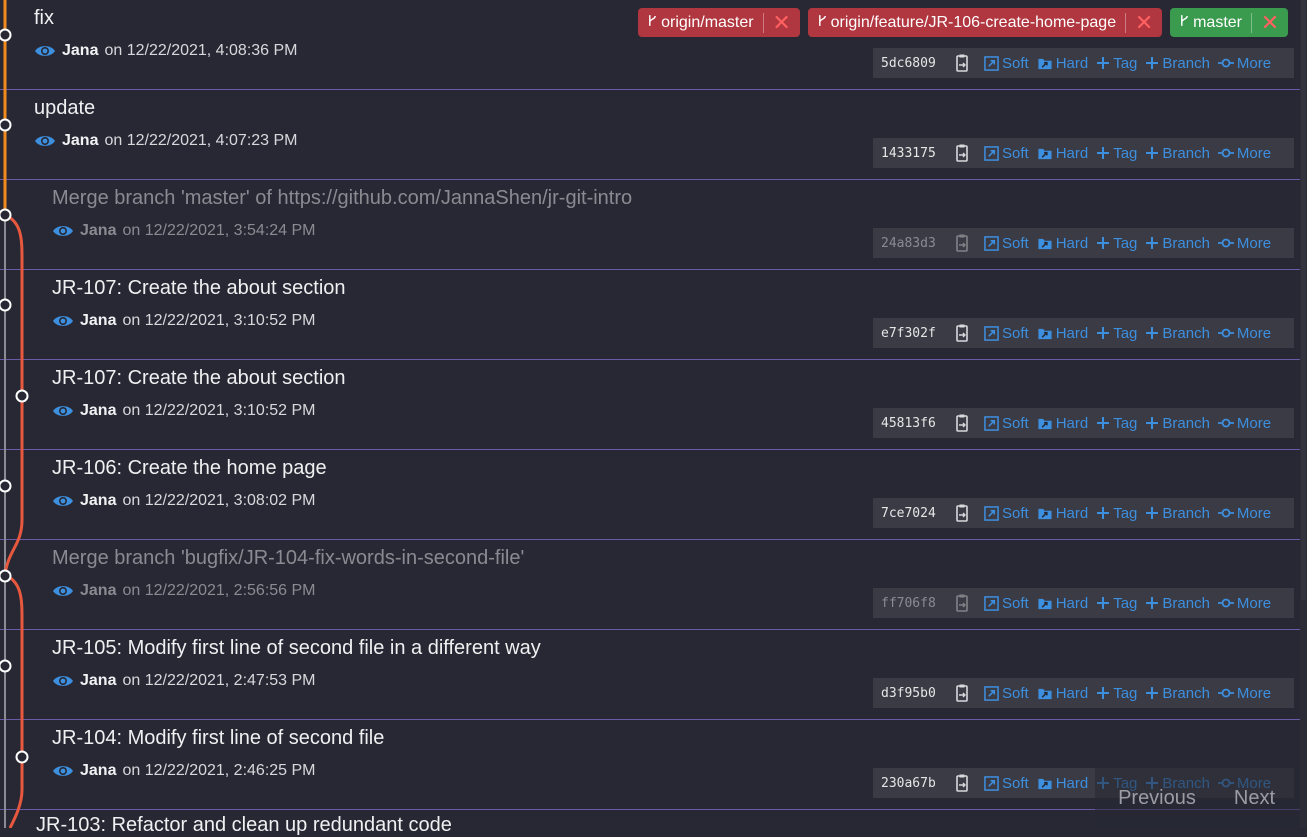 The width and height of the screenshot is (1307, 837). I want to click on commit-author: Jana, so click(98, 410).